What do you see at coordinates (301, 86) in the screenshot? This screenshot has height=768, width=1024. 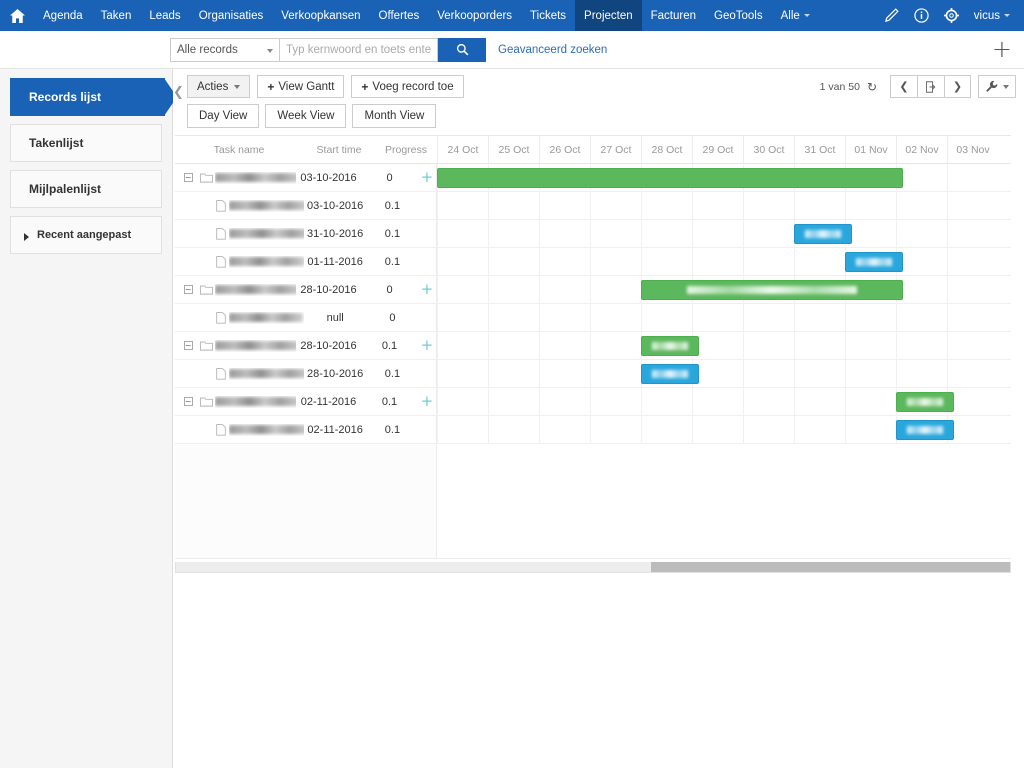 I see `view-gantt-button: + View Gantt` at bounding box center [301, 86].